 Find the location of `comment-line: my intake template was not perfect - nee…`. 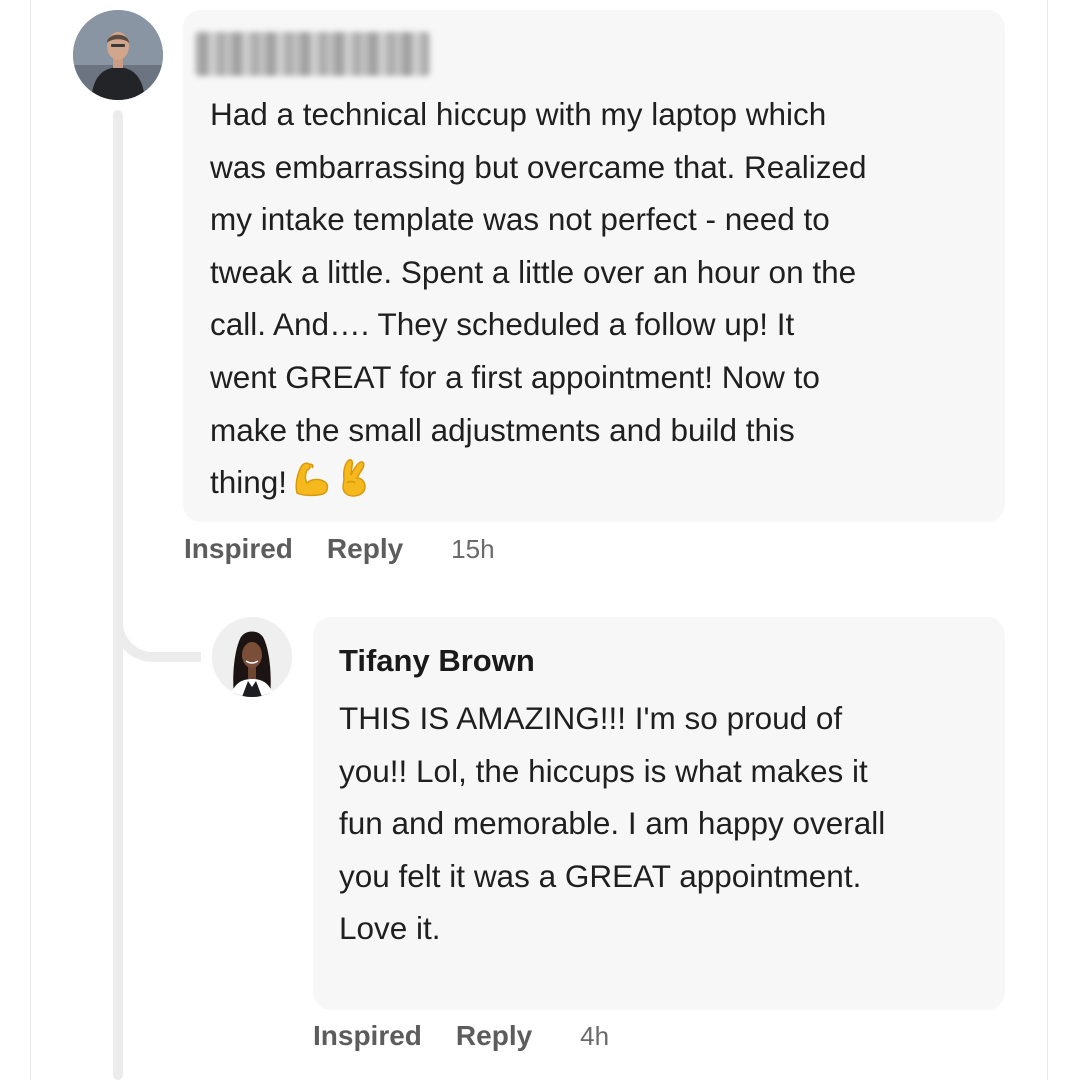

comment-line: my intake template was not perfect - nee… is located at coordinates (520, 219).